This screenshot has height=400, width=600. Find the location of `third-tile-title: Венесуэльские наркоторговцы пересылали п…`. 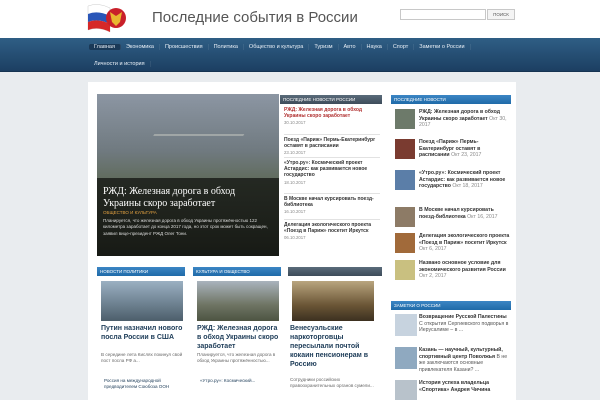

third-tile-title: Венесуэльские наркоторговцы пересылали п… is located at coordinates (334, 346).